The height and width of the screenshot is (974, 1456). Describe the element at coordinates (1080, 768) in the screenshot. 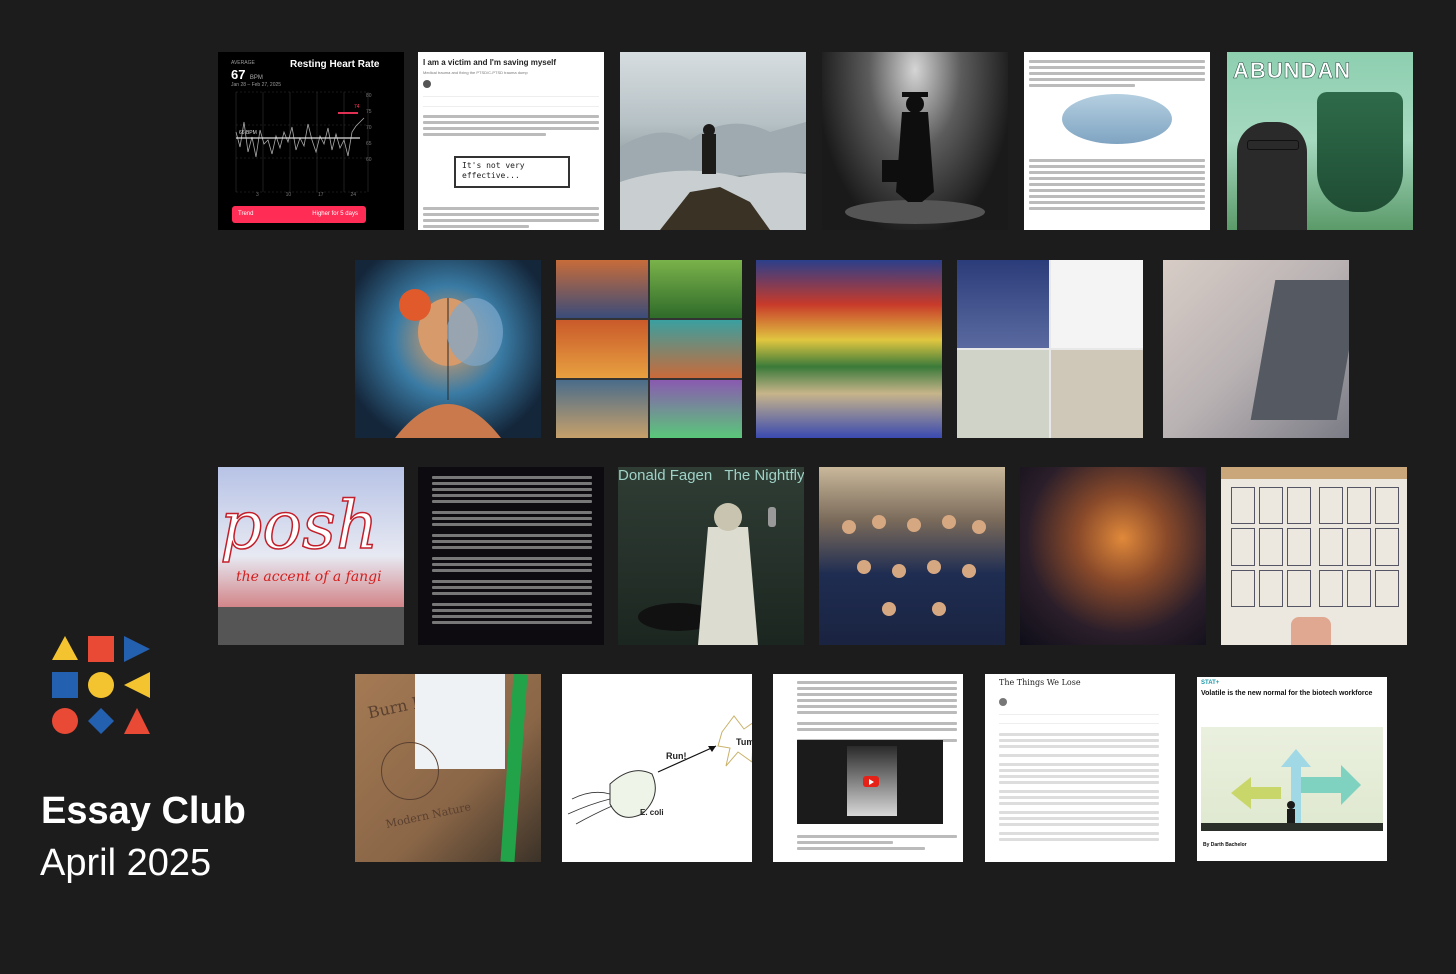

I see `things-we-lose-article: The Things We Lose` at that location.